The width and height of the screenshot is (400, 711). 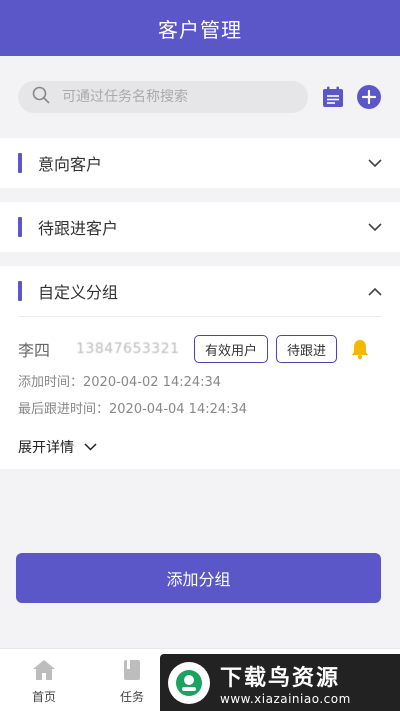 I want to click on section-pending-customers: 待跟进客户, so click(x=200, y=227).